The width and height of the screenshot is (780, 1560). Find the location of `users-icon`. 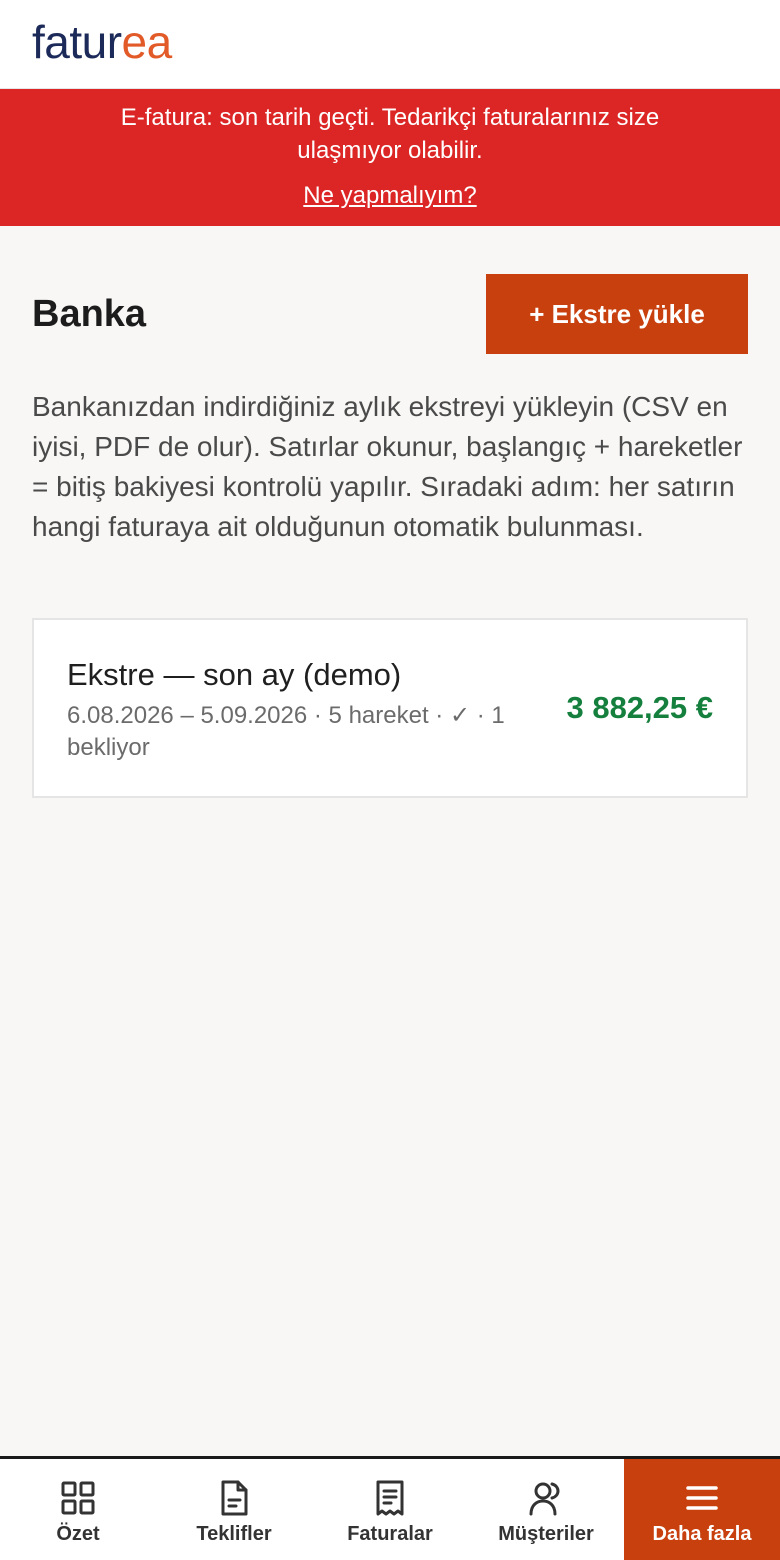

users-icon is located at coordinates (544, 1499).